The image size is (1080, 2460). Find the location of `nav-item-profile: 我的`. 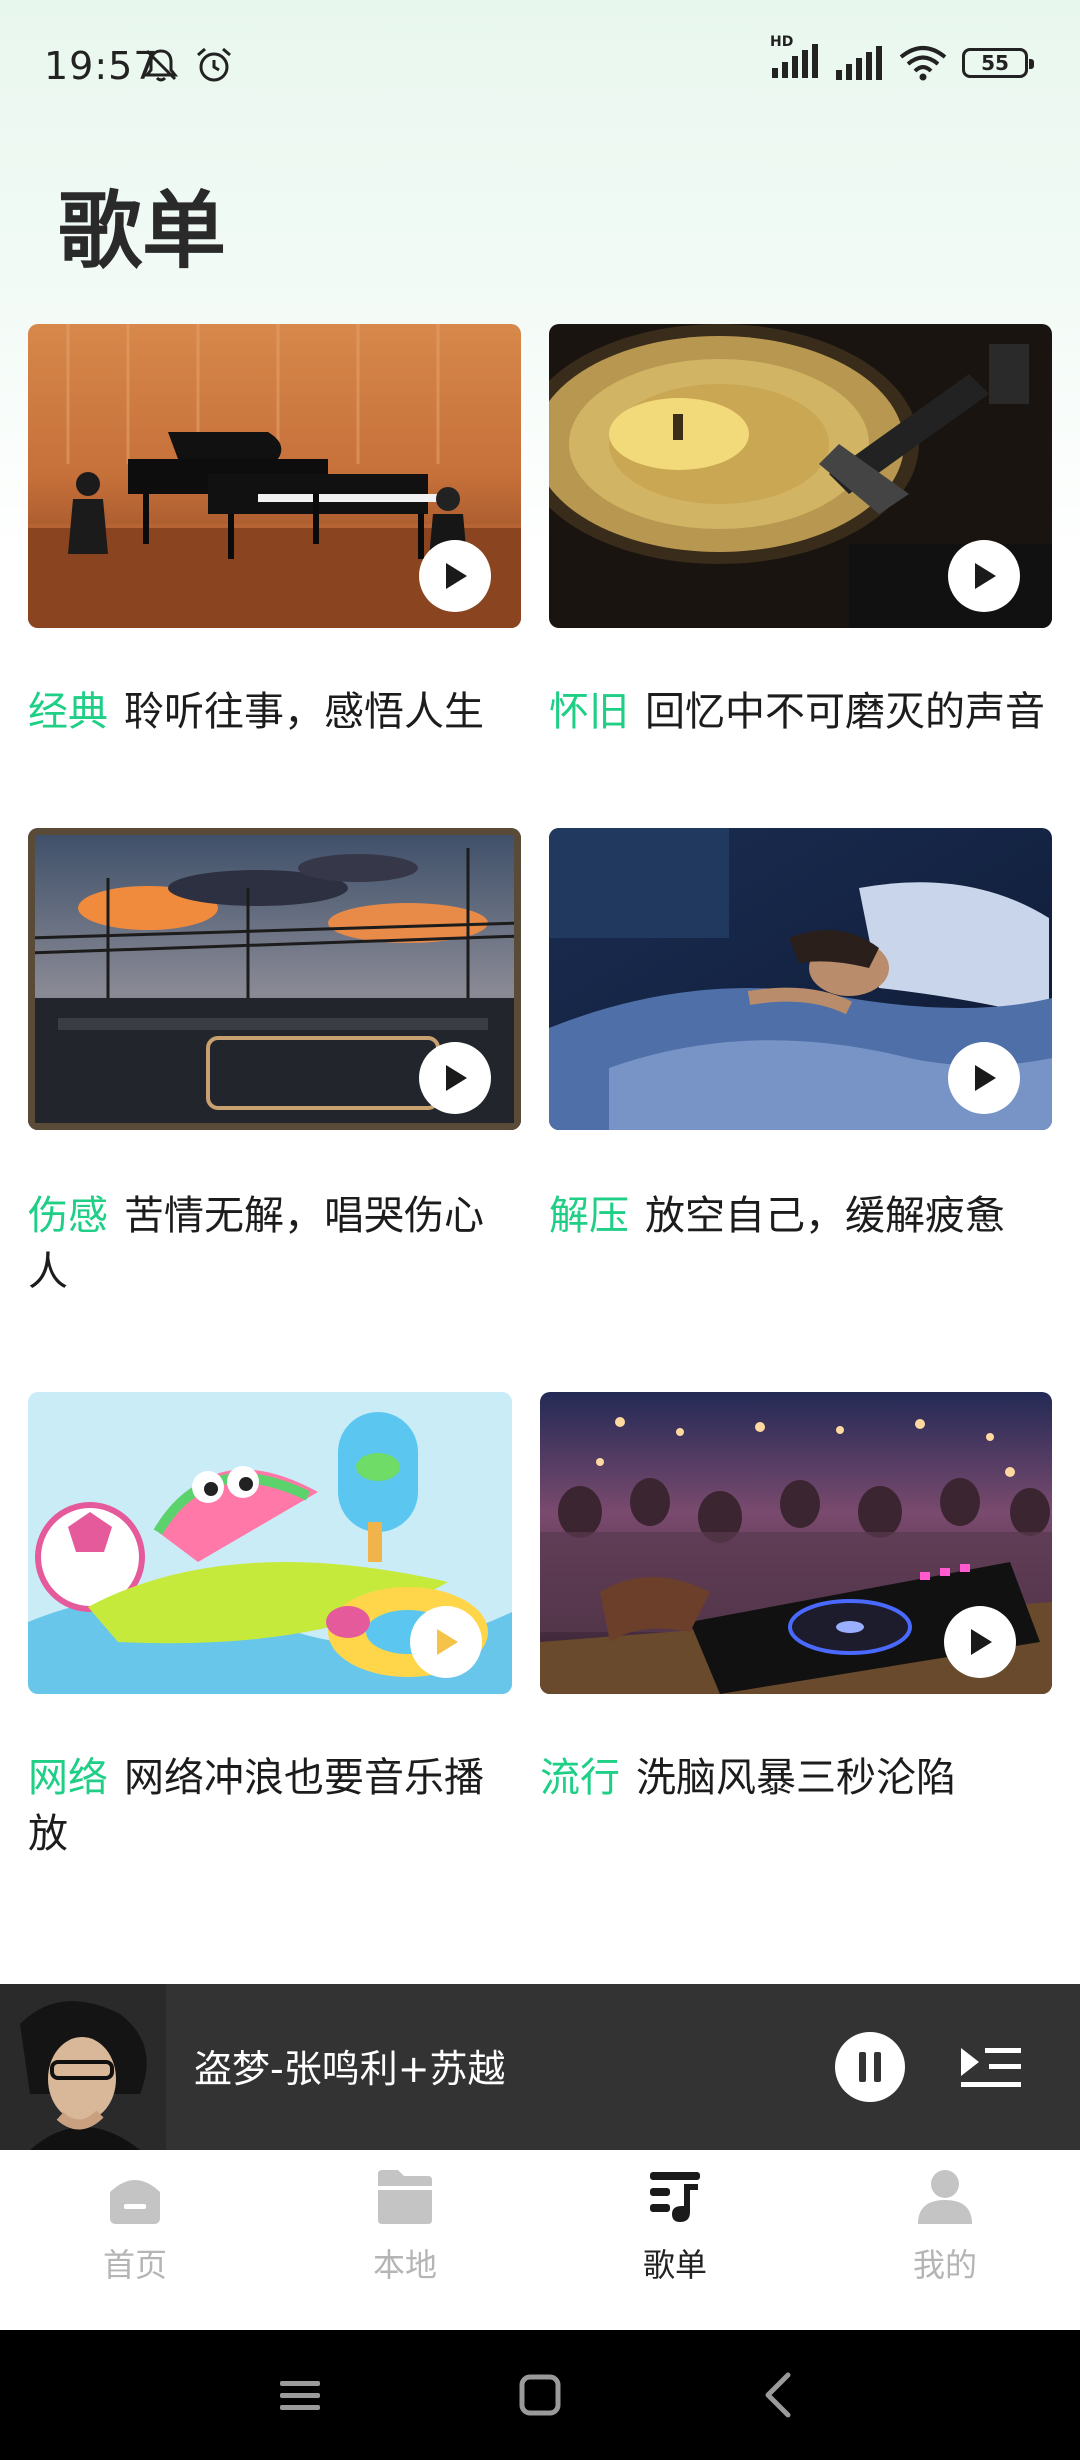

nav-item-profile: 我的 is located at coordinates (945, 2240).